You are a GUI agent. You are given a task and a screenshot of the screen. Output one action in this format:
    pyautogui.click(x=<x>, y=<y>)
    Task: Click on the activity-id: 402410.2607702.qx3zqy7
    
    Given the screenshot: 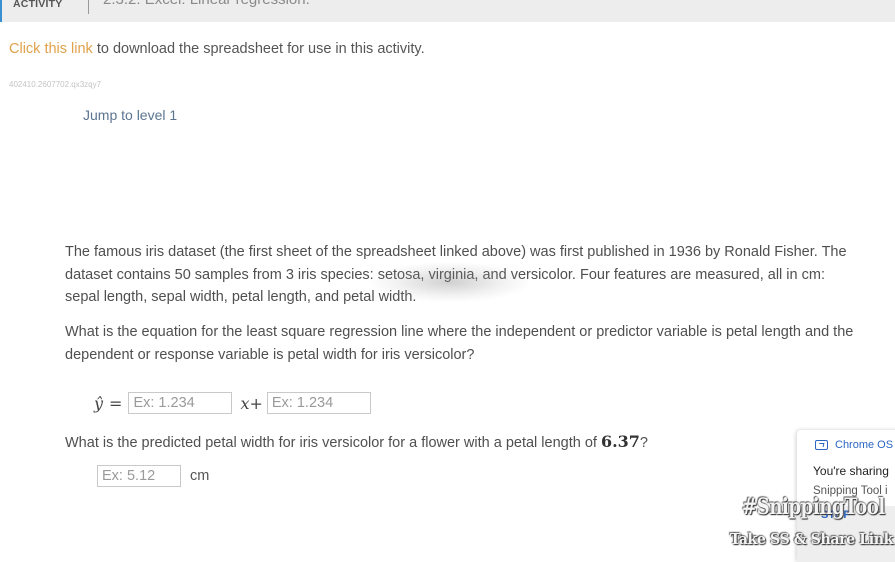 What is the action you would take?
    pyautogui.click(x=55, y=84)
    